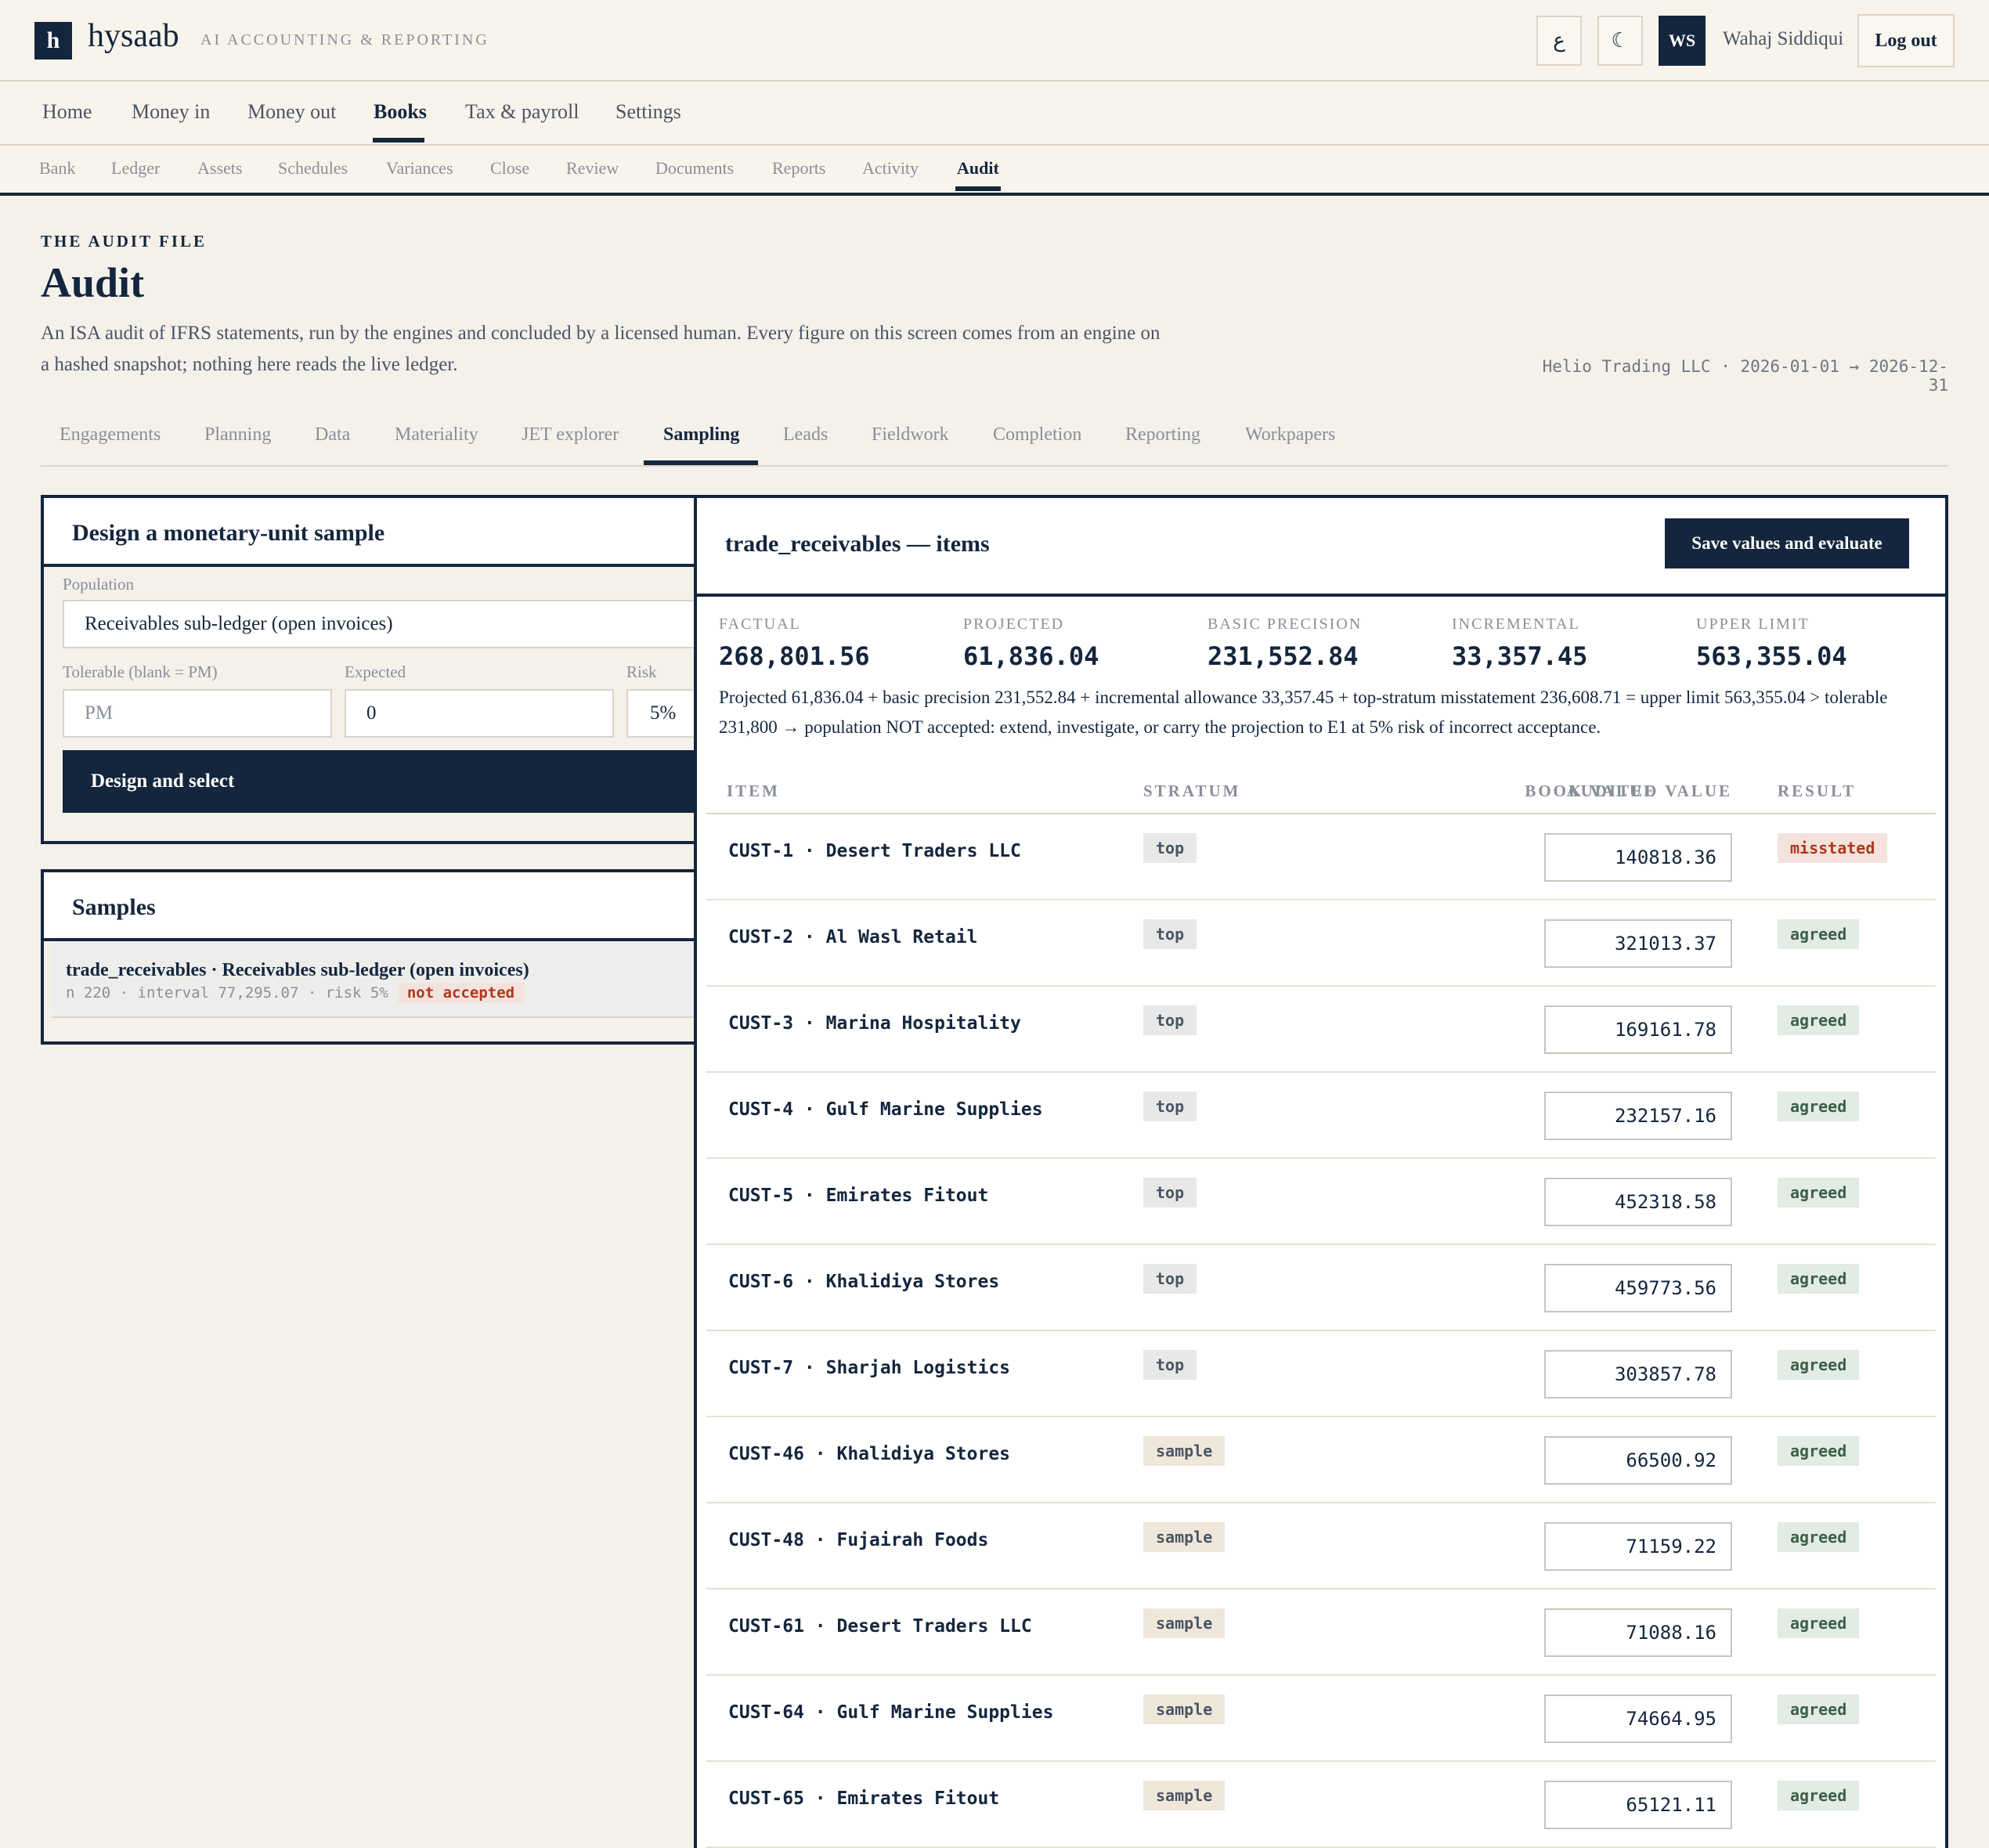 The height and width of the screenshot is (1848, 1989). Describe the element at coordinates (1906, 40) in the screenshot. I see `logout-button: Log out` at that location.